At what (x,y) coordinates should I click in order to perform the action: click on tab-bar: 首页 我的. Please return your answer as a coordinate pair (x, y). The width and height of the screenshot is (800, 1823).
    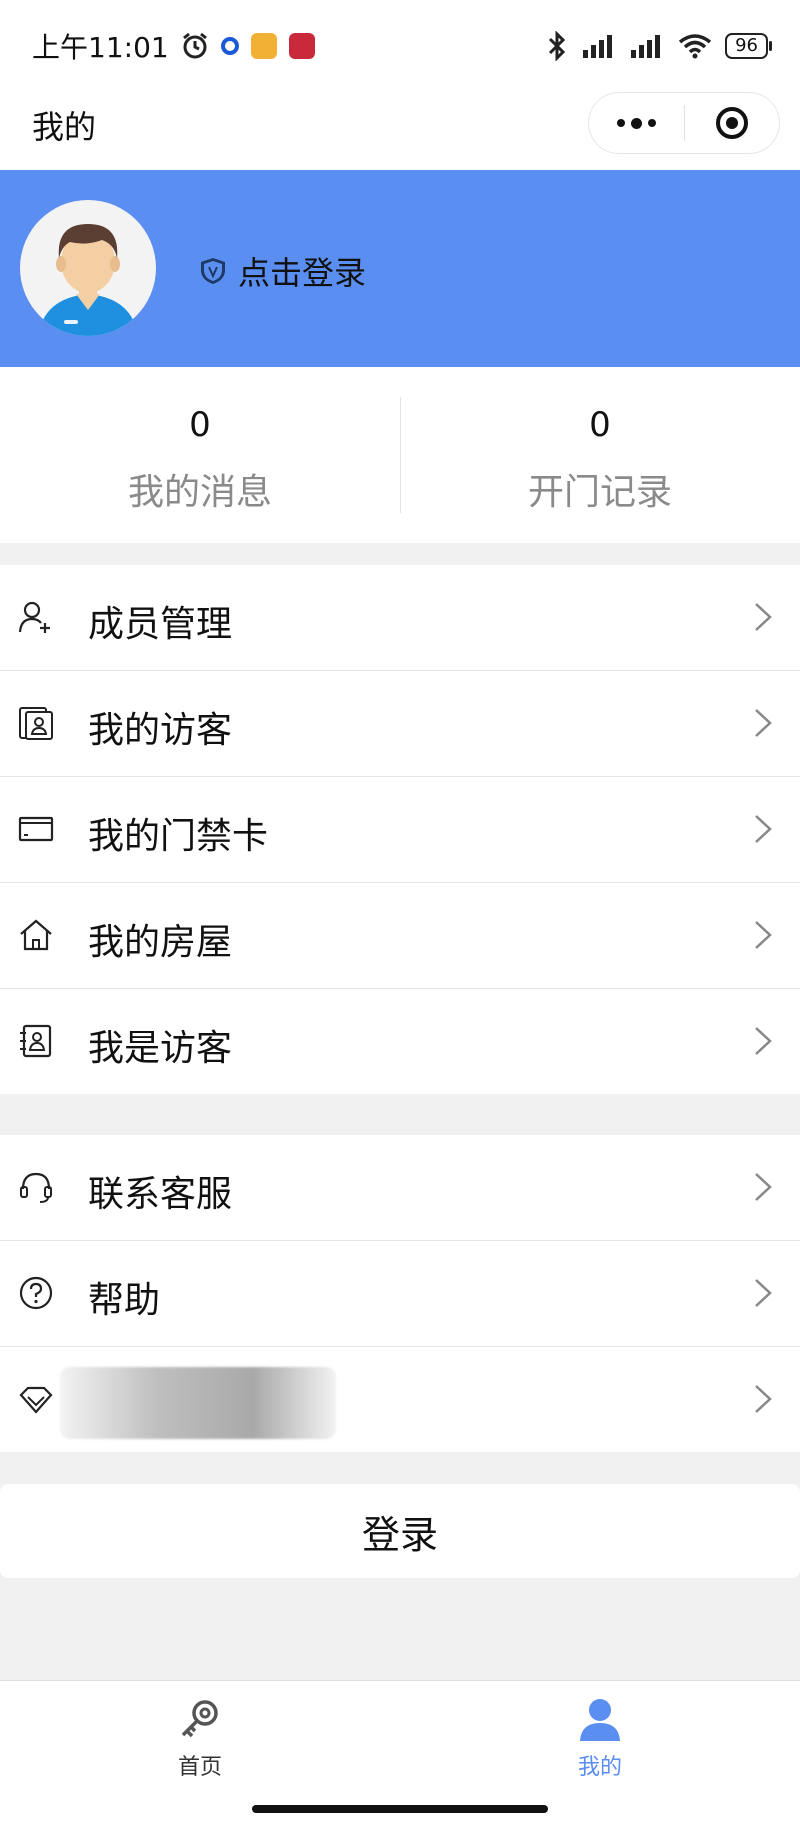
    Looking at the image, I should click on (400, 1751).